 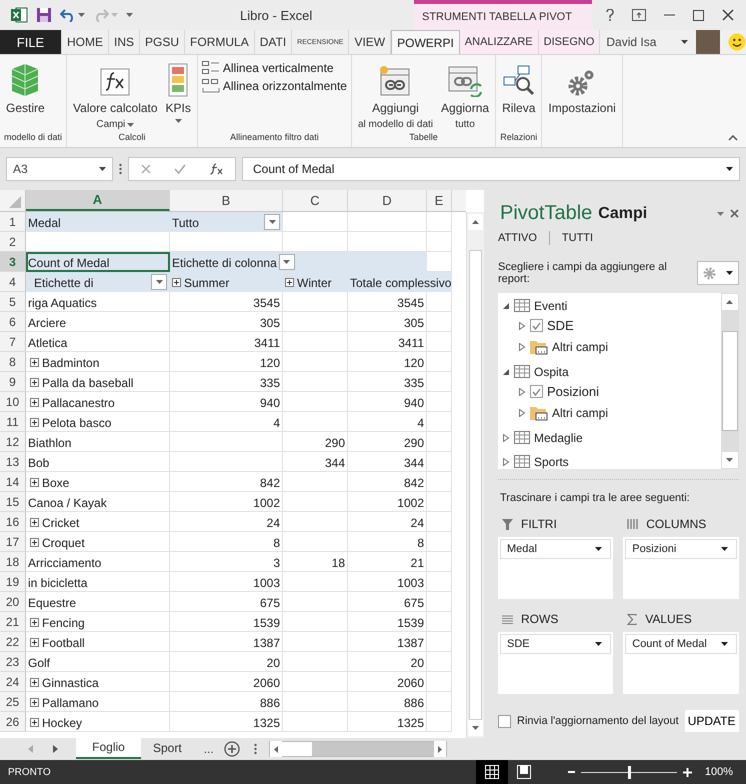 I want to click on sheet-tab: Foglio, so click(x=108, y=748).